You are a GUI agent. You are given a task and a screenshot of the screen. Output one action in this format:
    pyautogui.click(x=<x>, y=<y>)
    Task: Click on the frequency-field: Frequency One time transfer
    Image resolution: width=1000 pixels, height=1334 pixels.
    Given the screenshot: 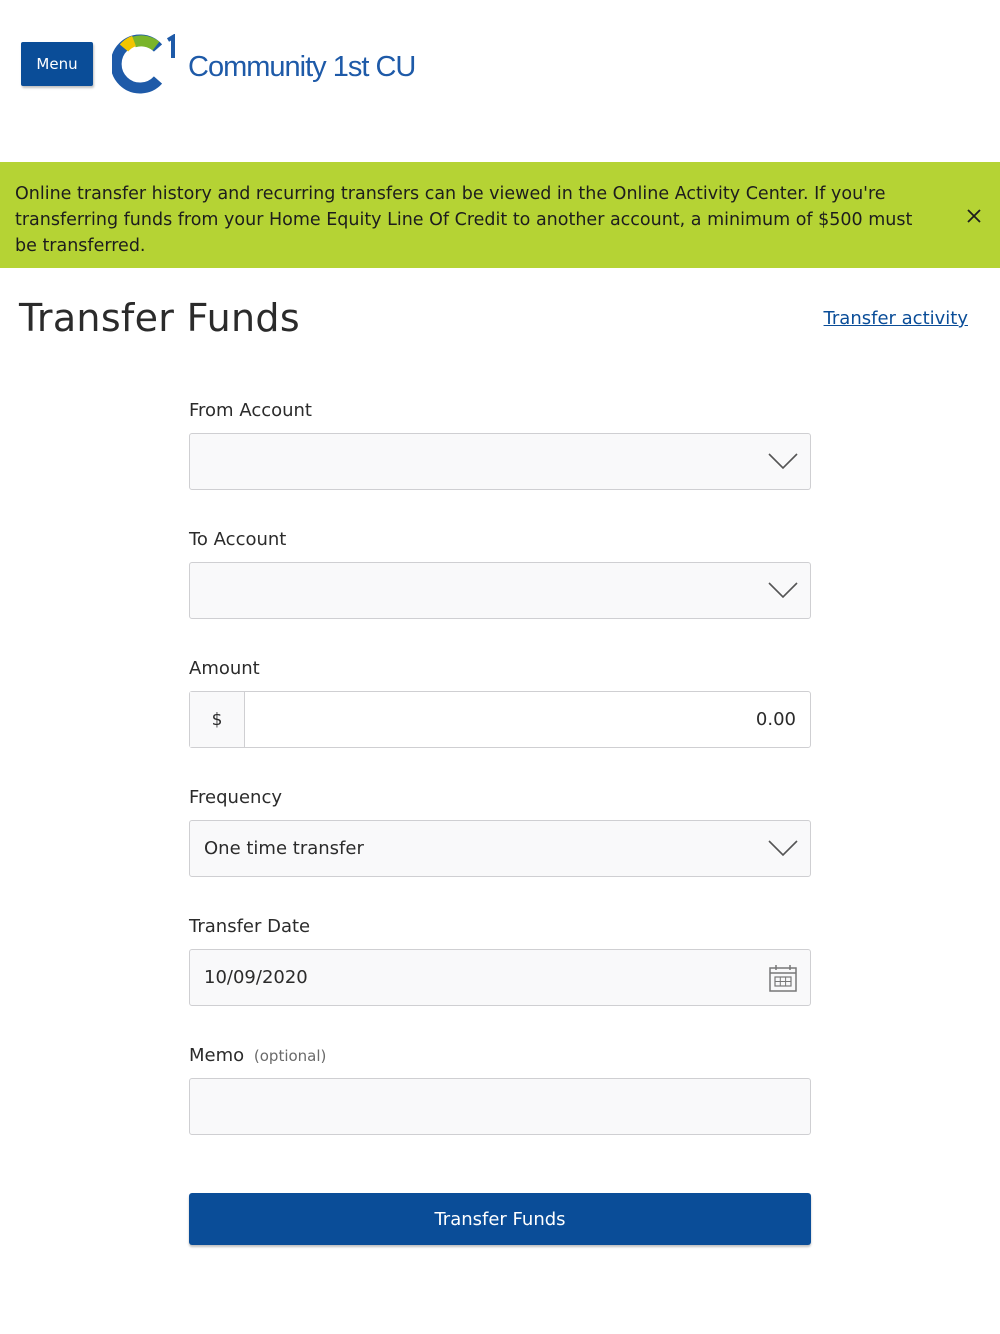 What is the action you would take?
    pyautogui.click(x=500, y=832)
    